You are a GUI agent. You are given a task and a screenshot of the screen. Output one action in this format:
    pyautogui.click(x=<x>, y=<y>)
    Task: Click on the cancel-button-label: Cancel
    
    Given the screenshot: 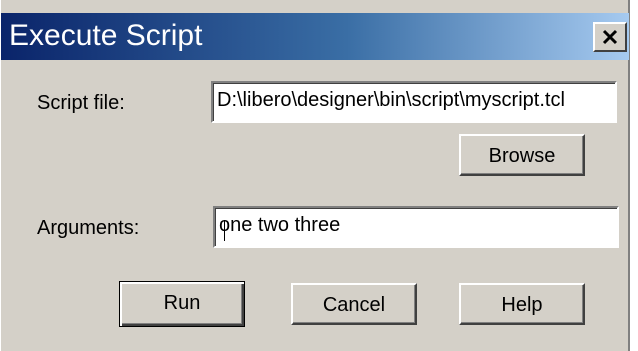 What is the action you would take?
    pyautogui.click(x=354, y=305)
    